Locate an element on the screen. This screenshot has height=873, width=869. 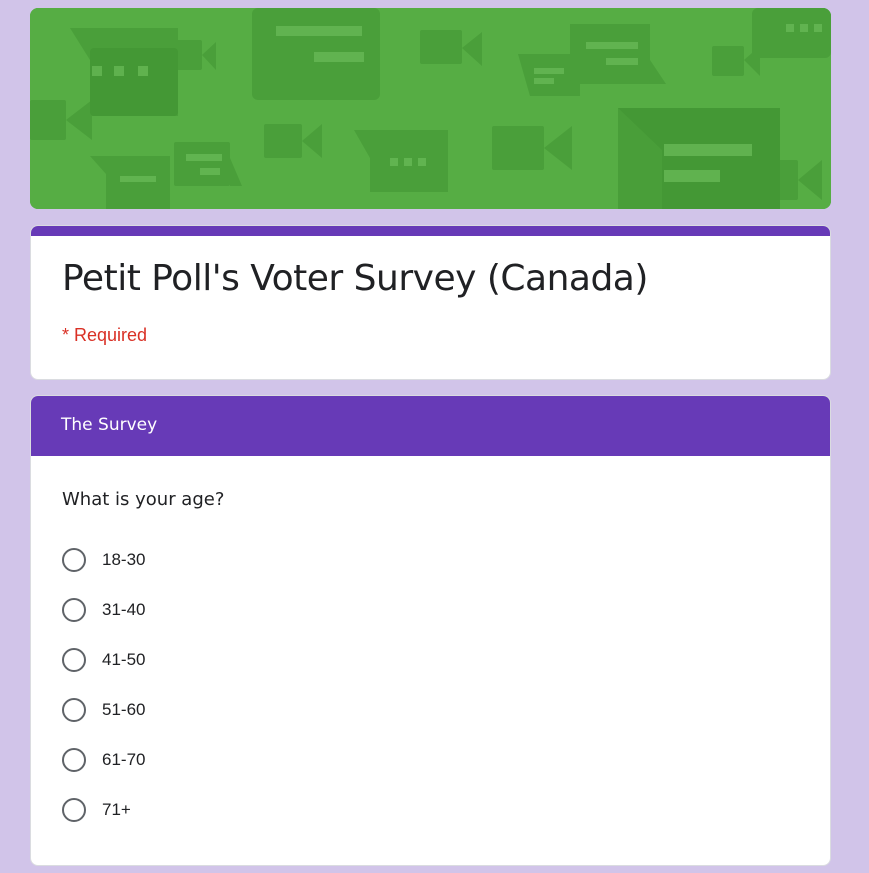
age-option: 41-50 is located at coordinates (103, 660).